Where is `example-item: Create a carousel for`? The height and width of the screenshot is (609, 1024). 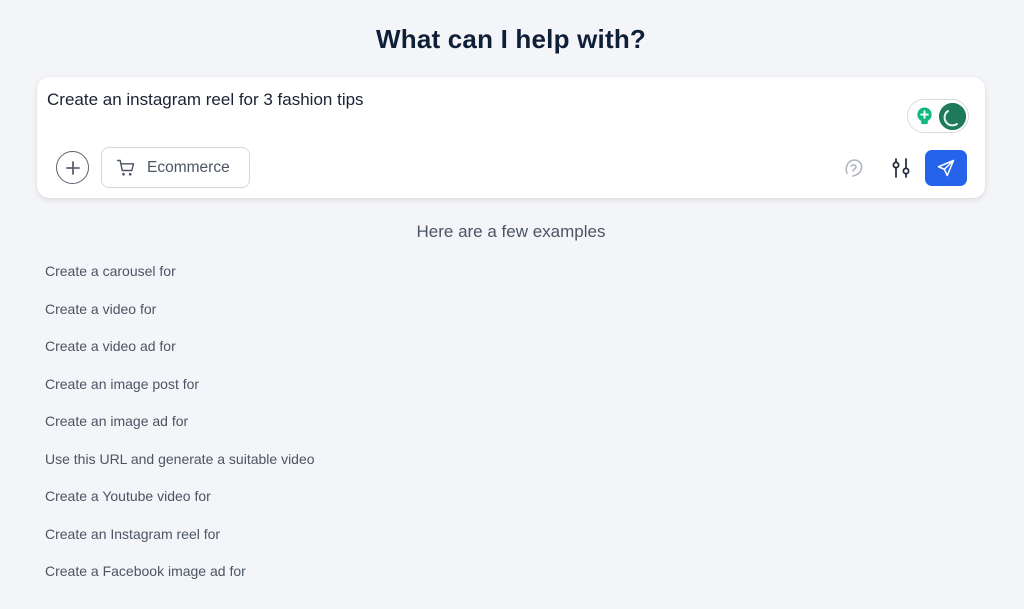 example-item: Create a carousel for is located at coordinates (180, 282).